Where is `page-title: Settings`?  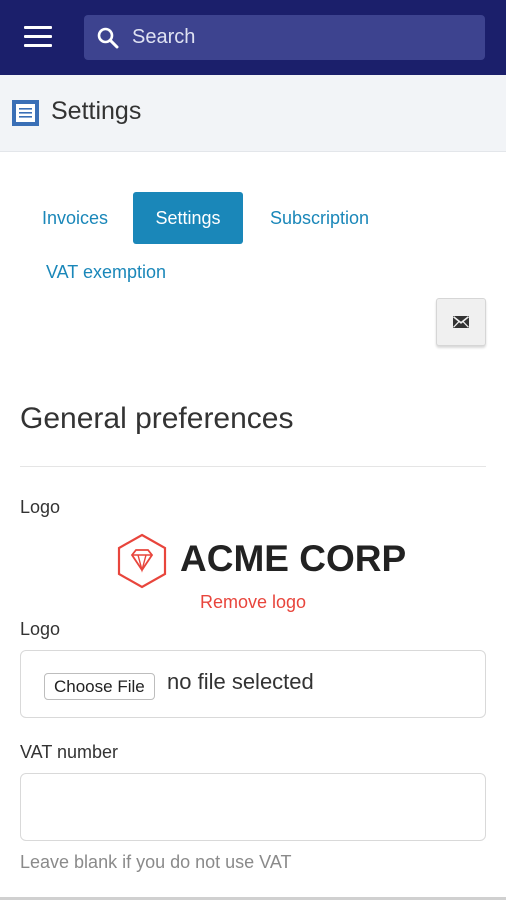
page-title: Settings is located at coordinates (96, 111).